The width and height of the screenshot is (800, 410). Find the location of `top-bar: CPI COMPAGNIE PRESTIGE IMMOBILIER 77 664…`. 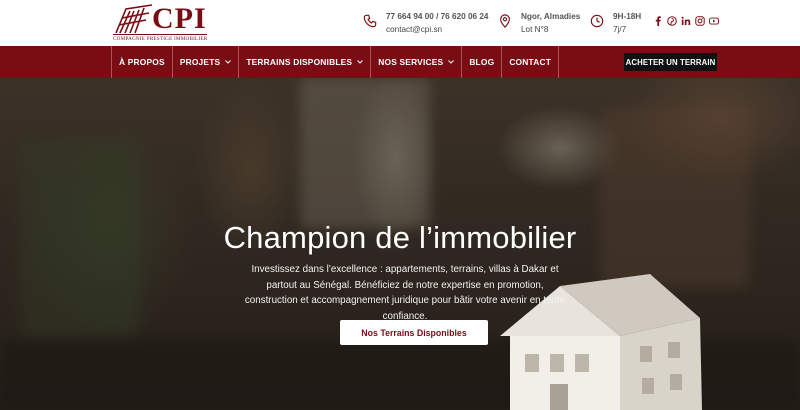

top-bar: CPI COMPAGNIE PRESTIGE IMMOBILIER 77 664… is located at coordinates (400, 23).